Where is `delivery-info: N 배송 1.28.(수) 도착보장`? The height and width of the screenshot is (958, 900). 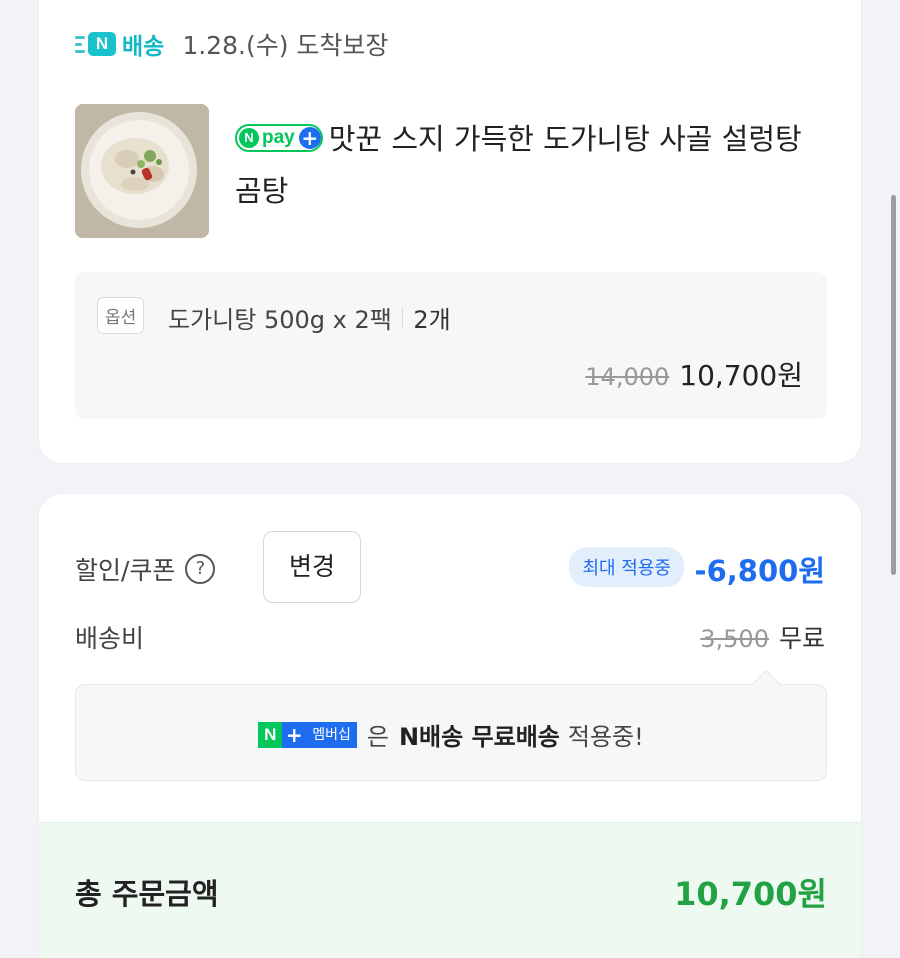 delivery-info: N 배송 1.28.(수) 도착보장 is located at coordinates (231, 44).